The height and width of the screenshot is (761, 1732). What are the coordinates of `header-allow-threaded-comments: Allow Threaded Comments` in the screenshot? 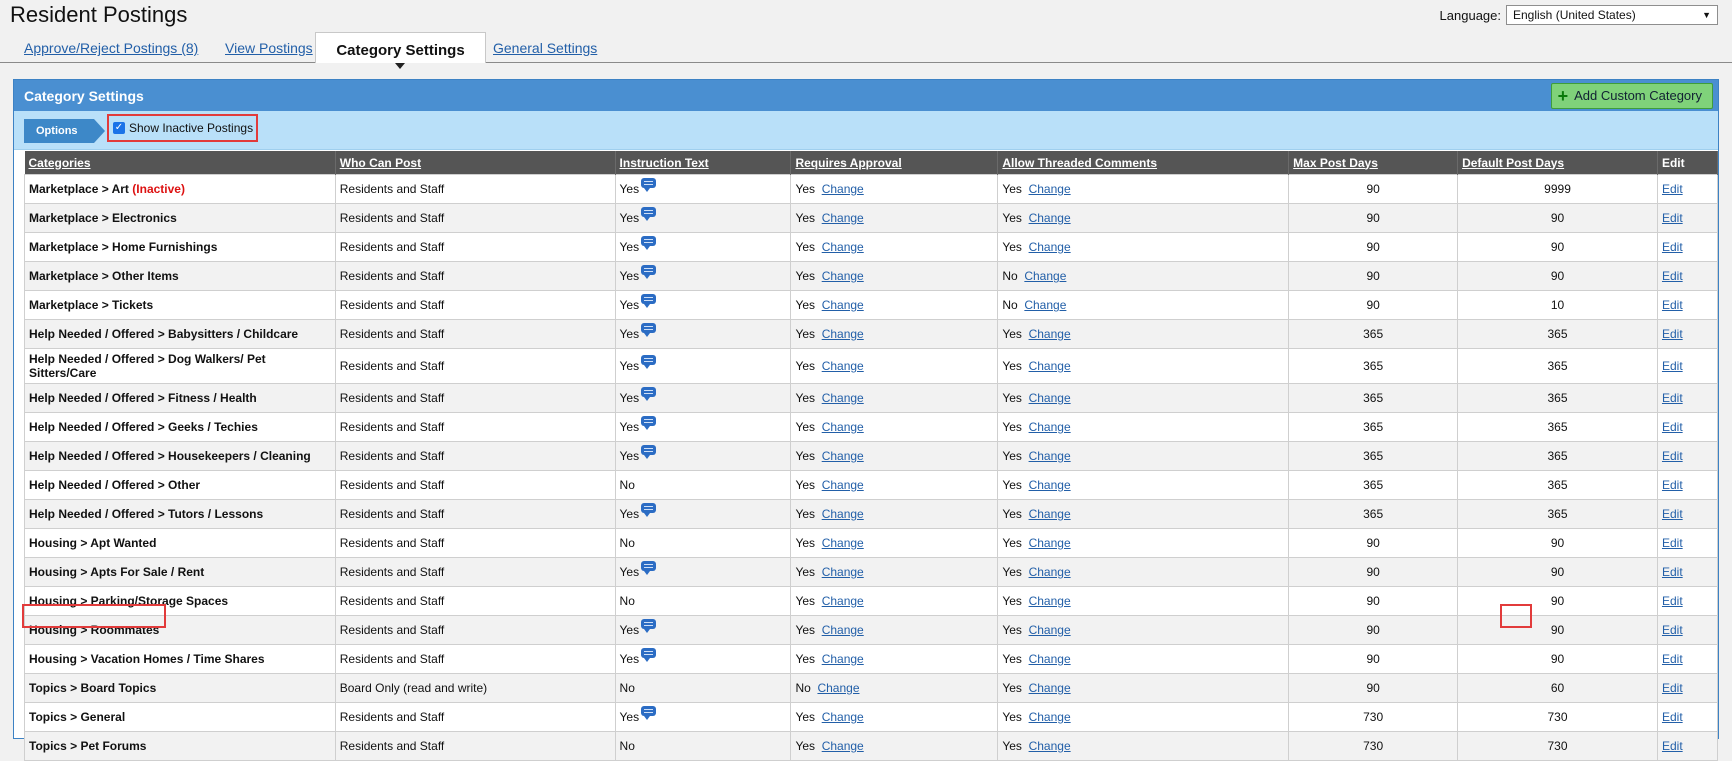 It's located at (1143, 163).